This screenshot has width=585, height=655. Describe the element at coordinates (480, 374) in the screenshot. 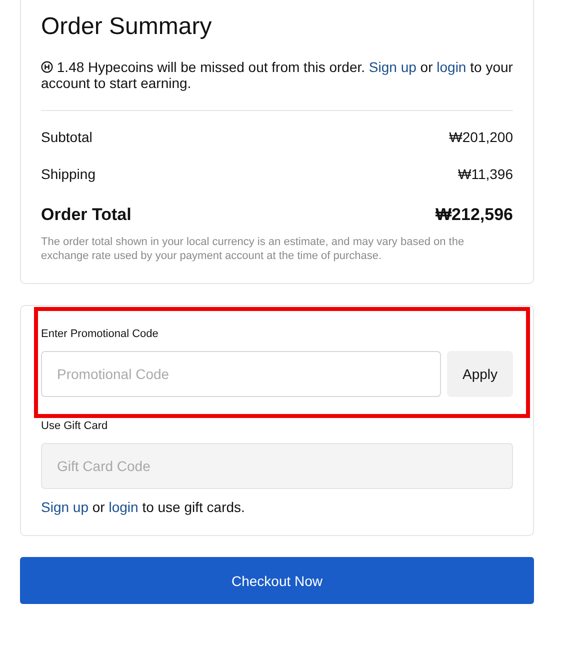

I see `apply-button: Apply` at that location.